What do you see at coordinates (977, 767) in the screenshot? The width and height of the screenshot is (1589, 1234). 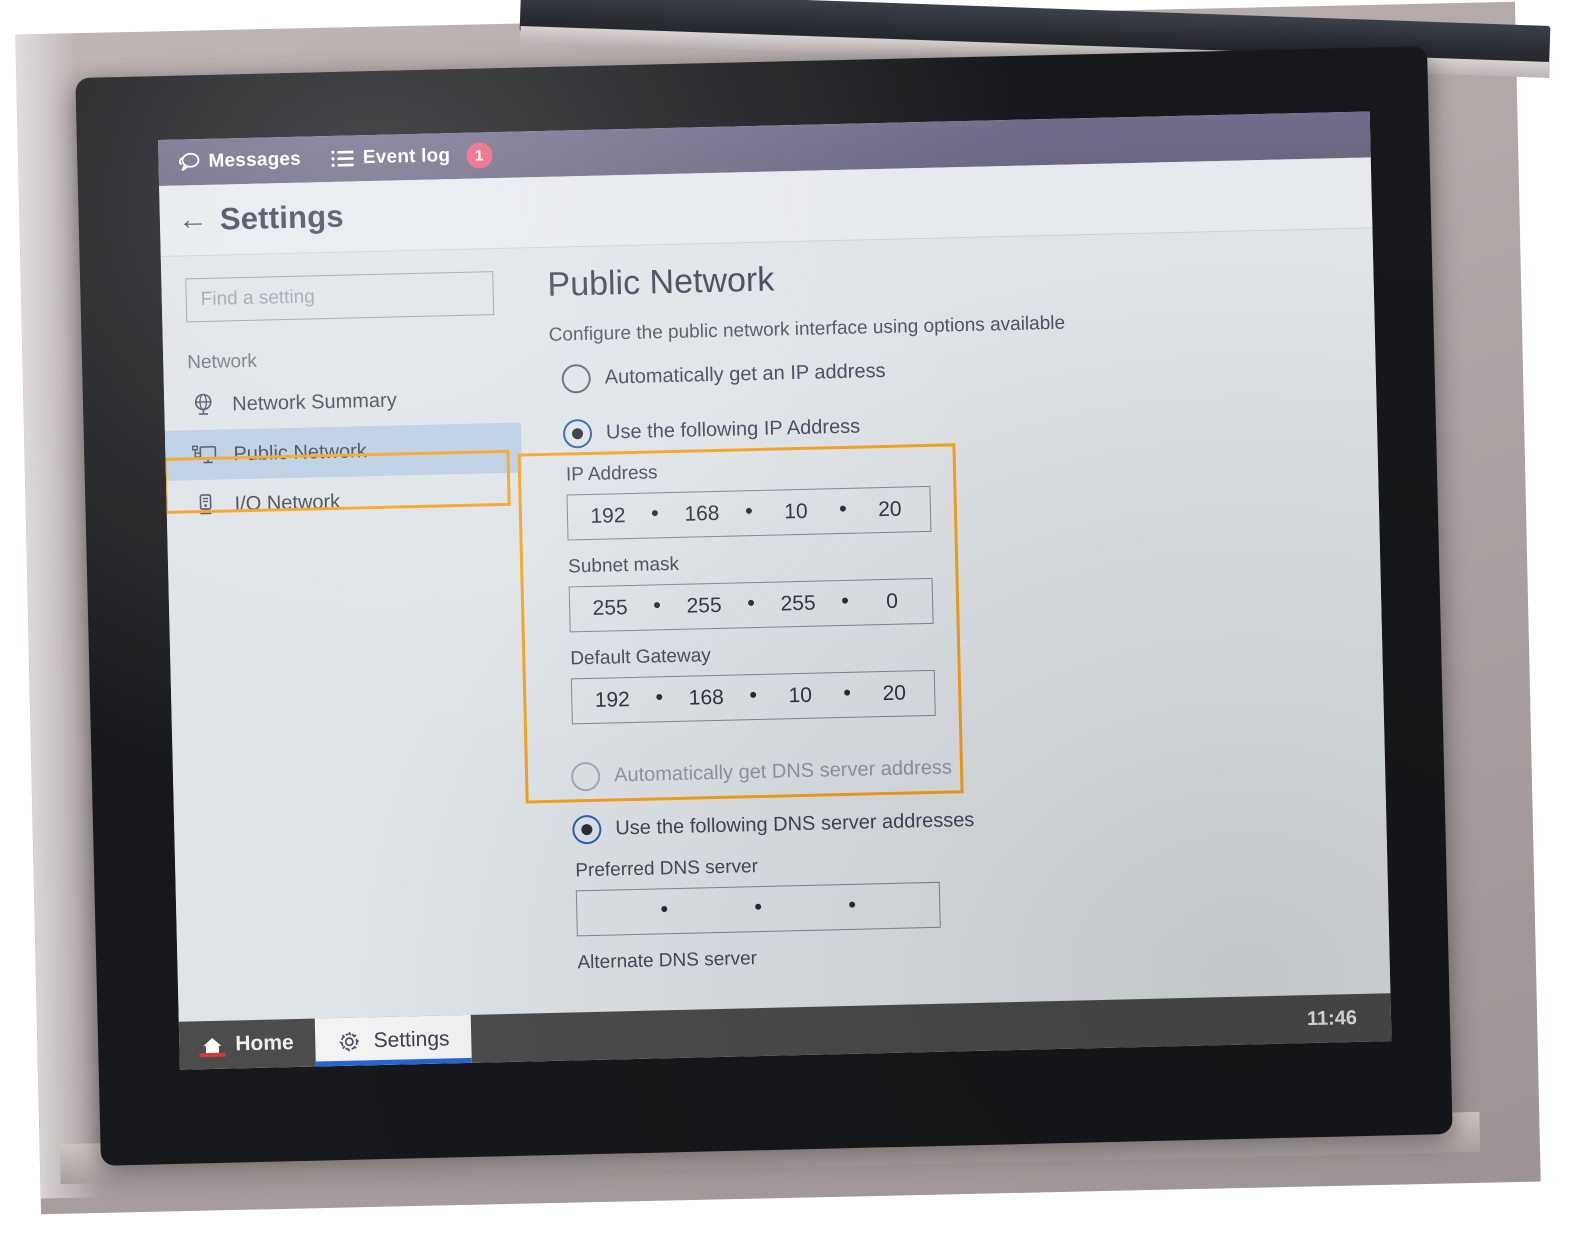 I see `radio-auto-dns: Automatically get DNS server address` at bounding box center [977, 767].